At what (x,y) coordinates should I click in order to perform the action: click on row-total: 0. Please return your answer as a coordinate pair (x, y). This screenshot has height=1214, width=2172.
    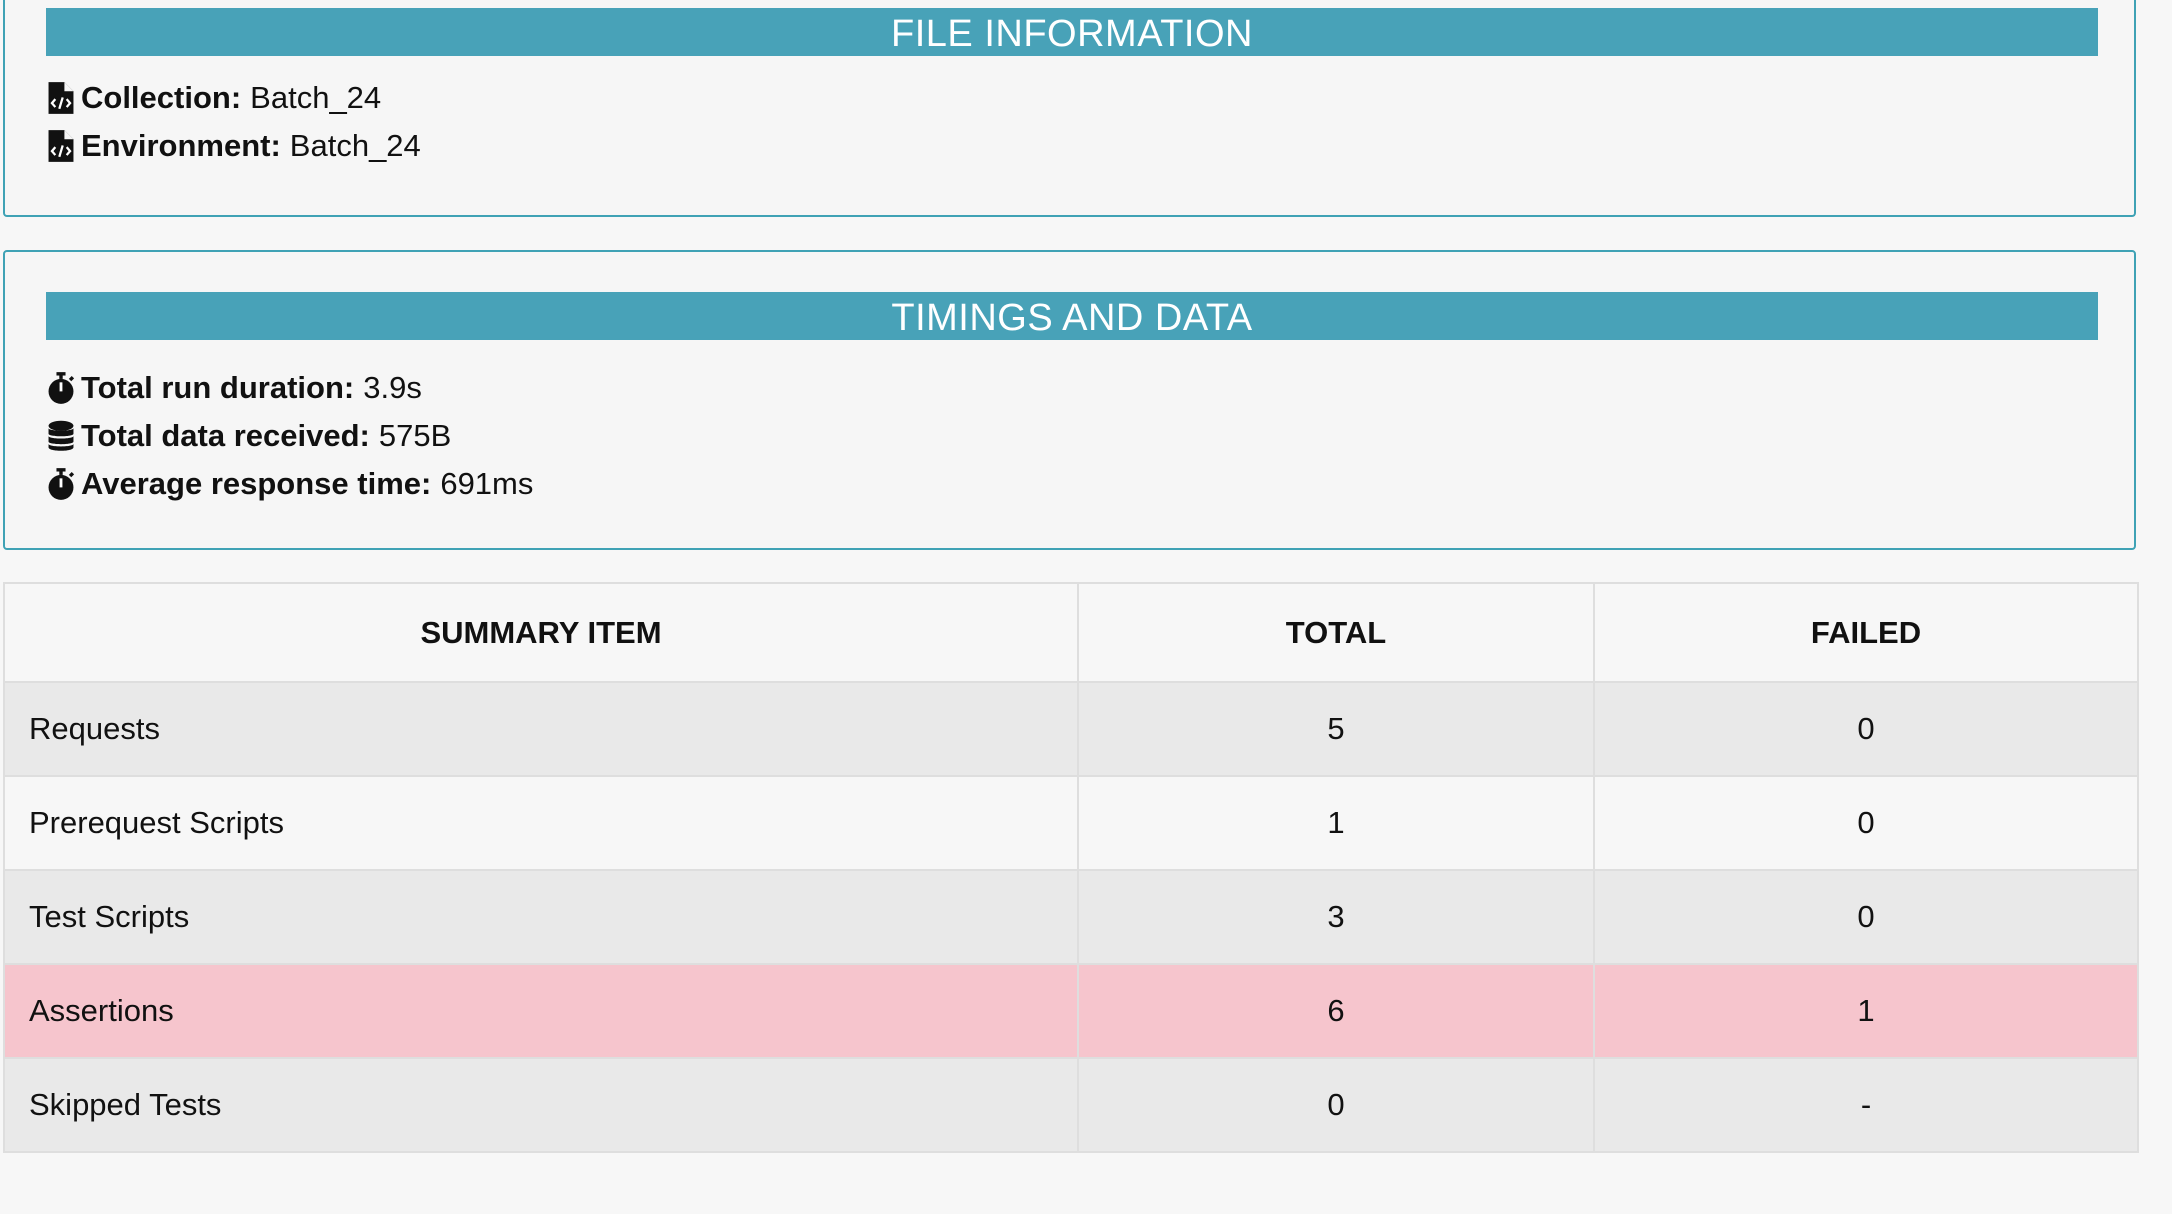
    Looking at the image, I should click on (1336, 1105).